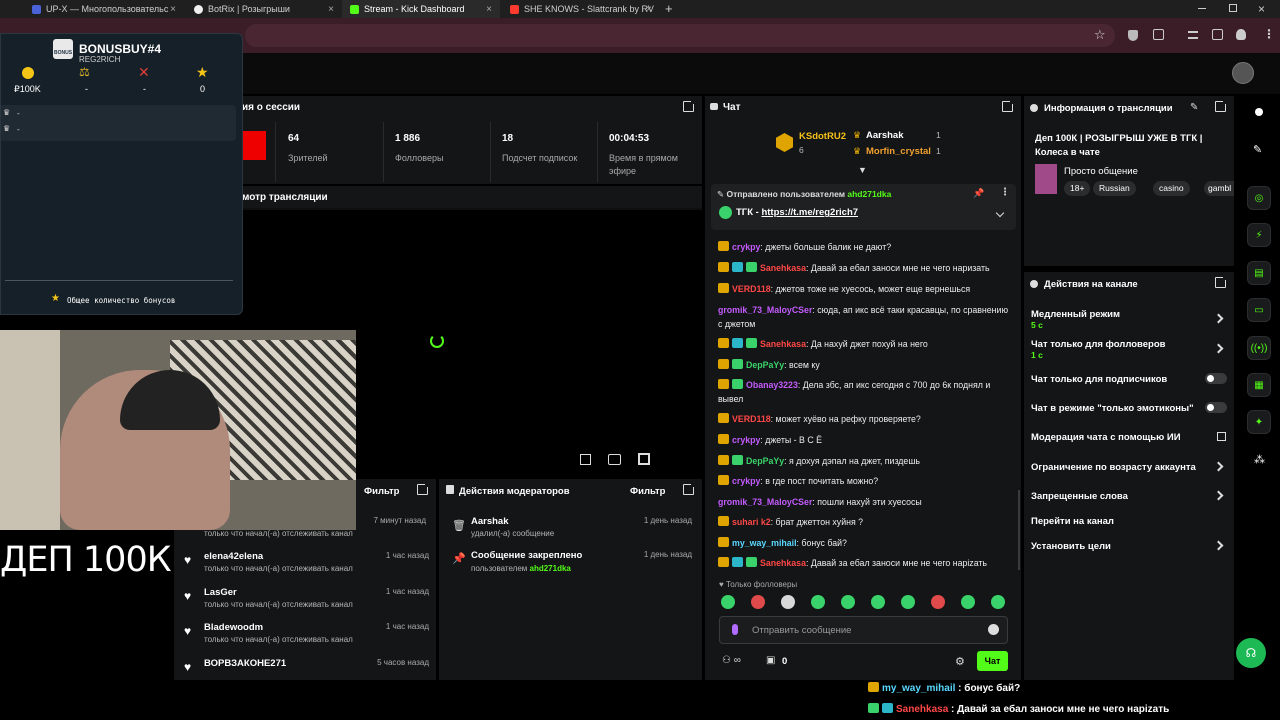 Image resolution: width=1280 pixels, height=720 pixels. What do you see at coordinates (898, 151) in the screenshot?
I see `top-gifter-name: Morfin_crystal` at bounding box center [898, 151].